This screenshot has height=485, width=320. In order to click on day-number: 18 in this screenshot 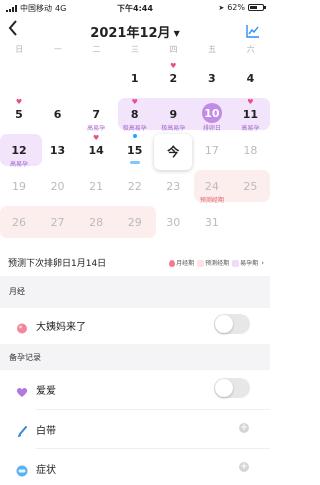, I will do `click(250, 150)`.